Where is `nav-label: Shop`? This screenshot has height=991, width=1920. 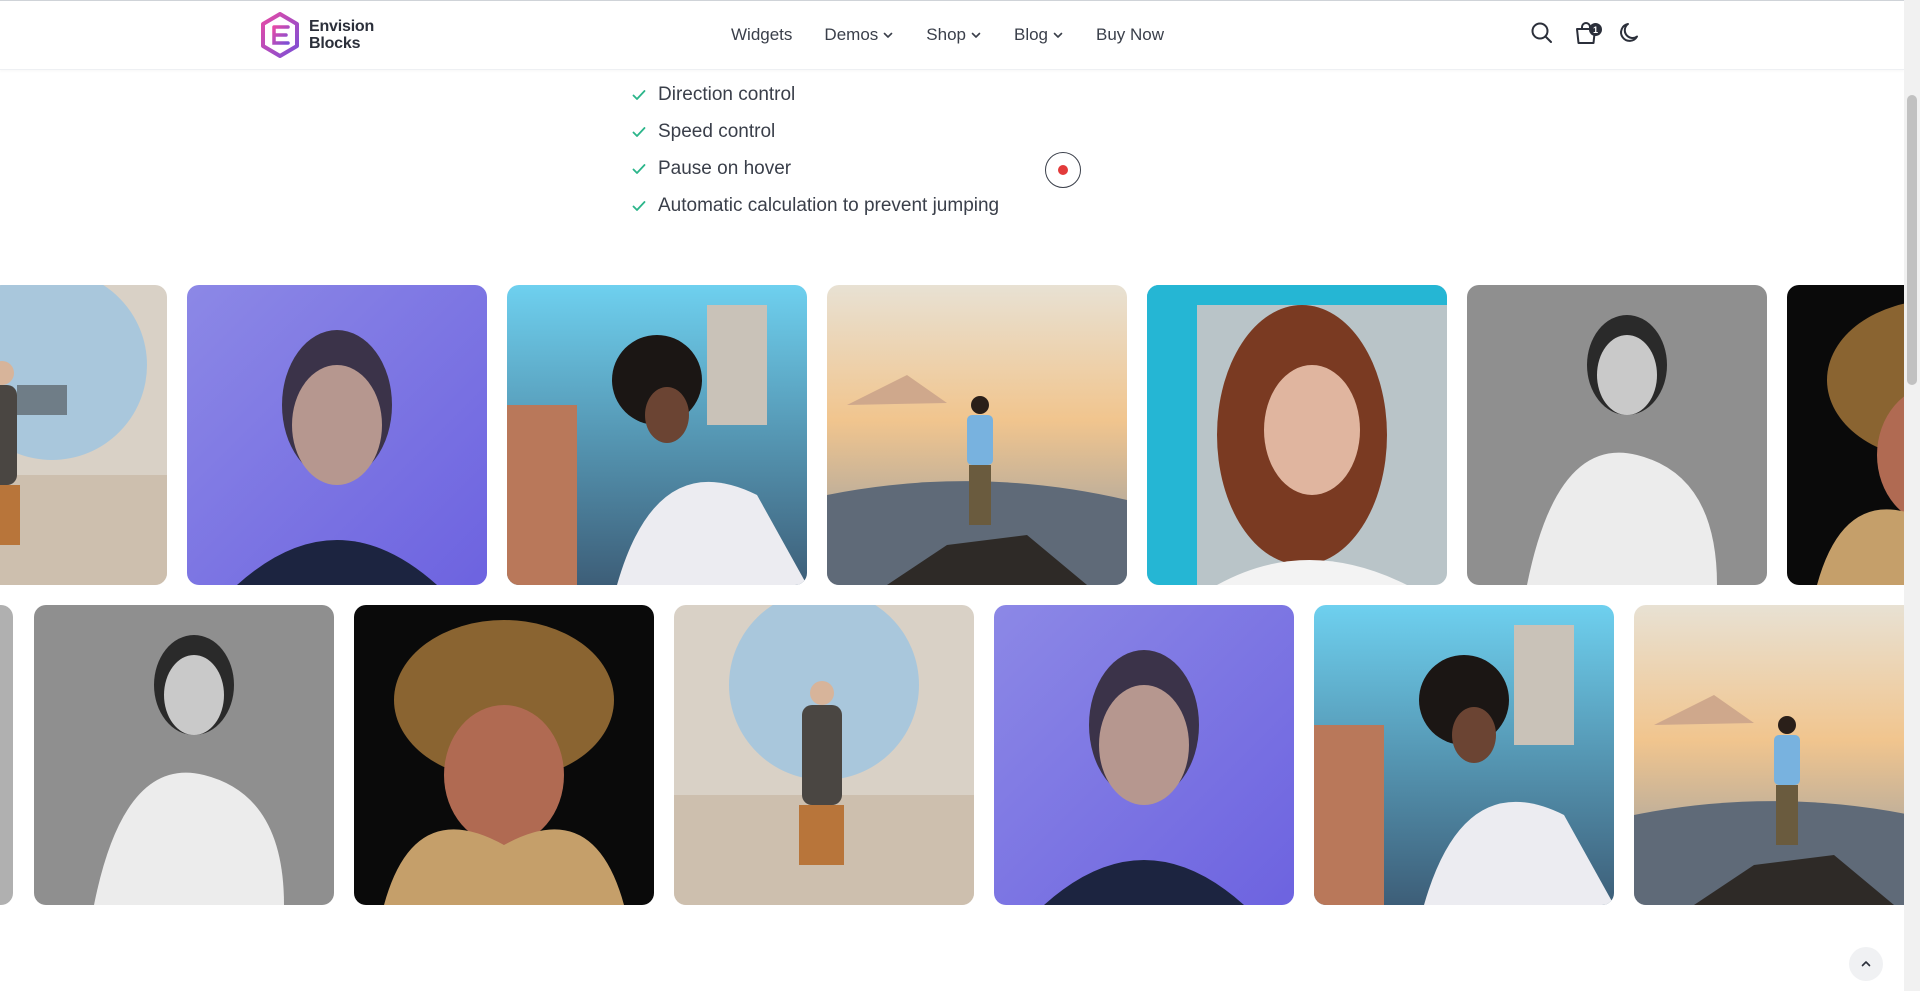
nav-label: Shop is located at coordinates (946, 34).